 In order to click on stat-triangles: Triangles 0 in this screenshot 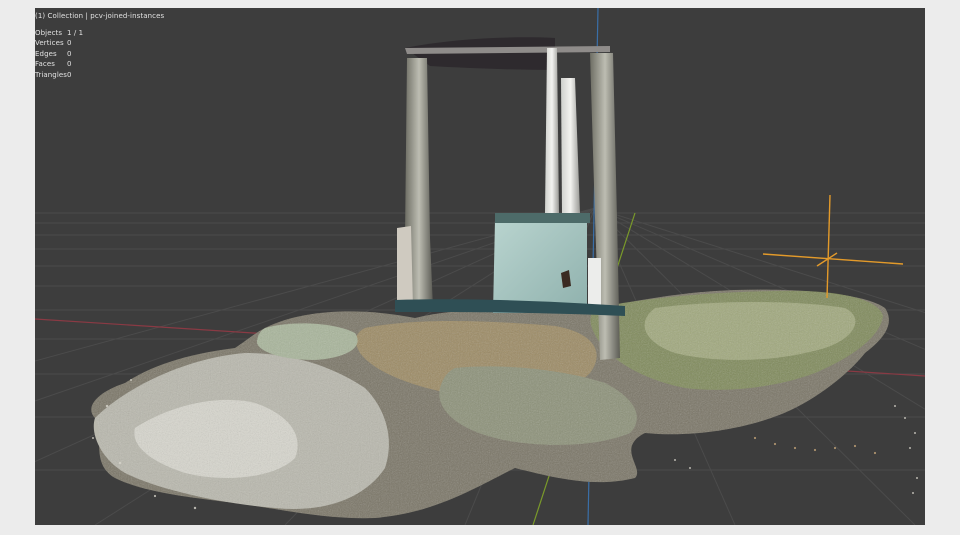, I will do `click(99, 75)`.